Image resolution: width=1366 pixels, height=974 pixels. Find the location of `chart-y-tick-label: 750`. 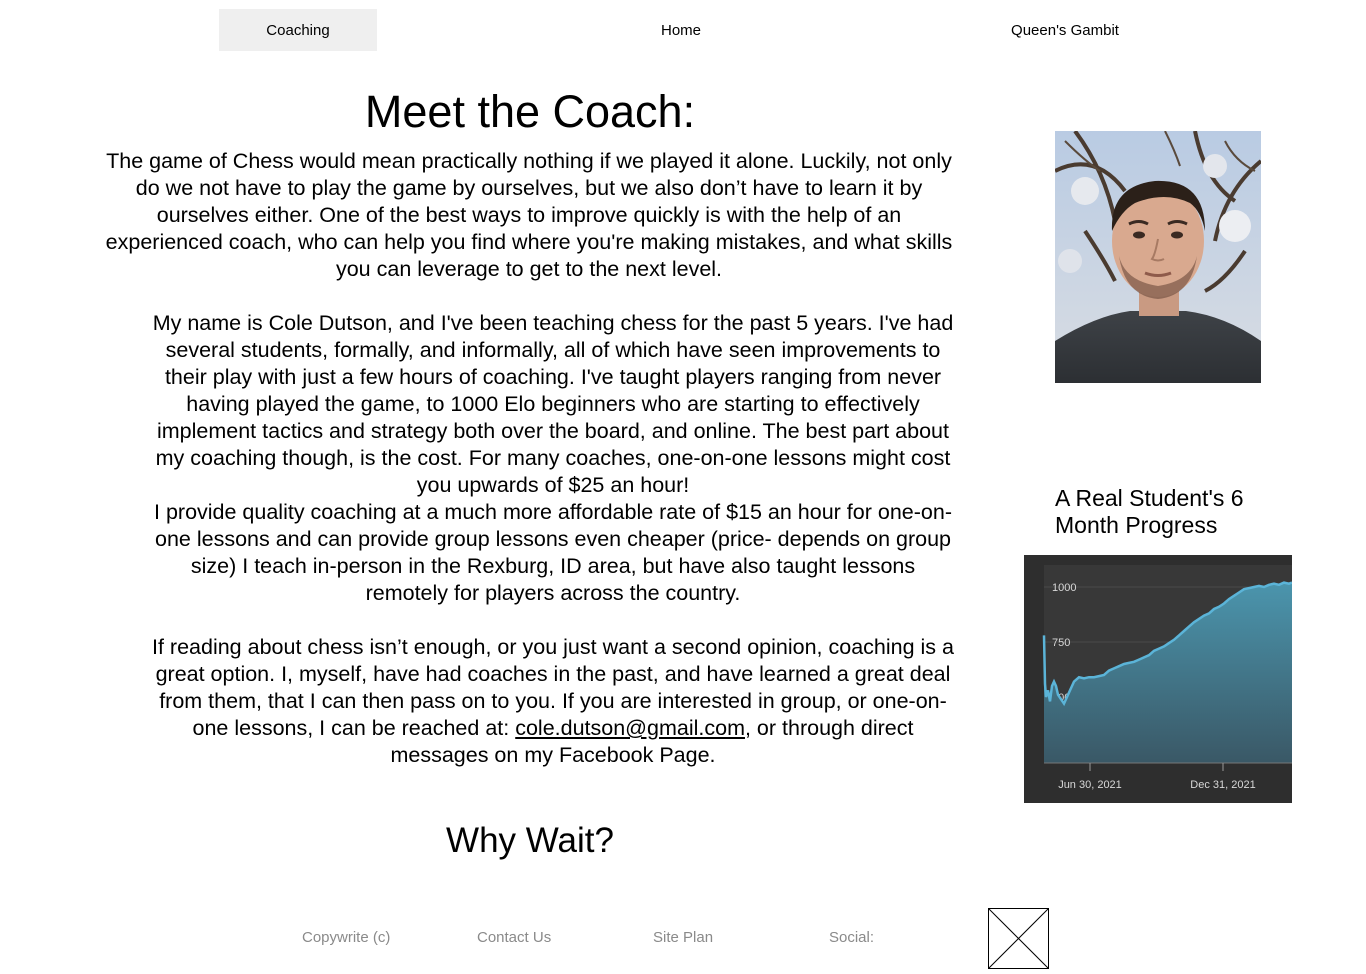

chart-y-tick-label: 750 is located at coordinates (1061, 643).